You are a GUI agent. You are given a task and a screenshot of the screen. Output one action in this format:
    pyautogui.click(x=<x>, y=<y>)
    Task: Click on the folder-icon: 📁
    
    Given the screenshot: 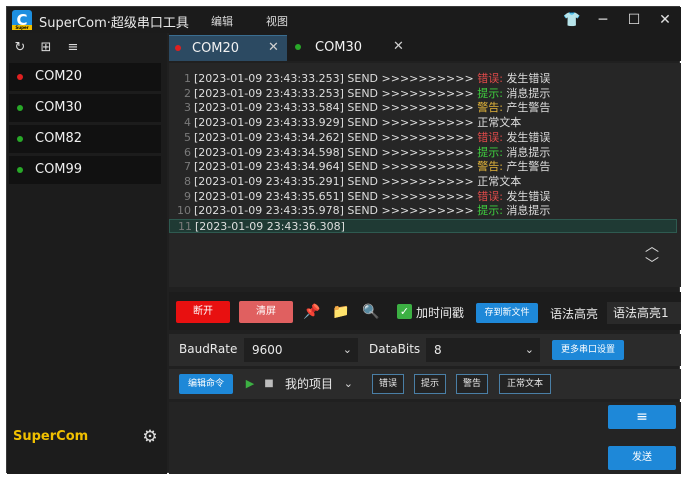 What is the action you would take?
    pyautogui.click(x=341, y=312)
    